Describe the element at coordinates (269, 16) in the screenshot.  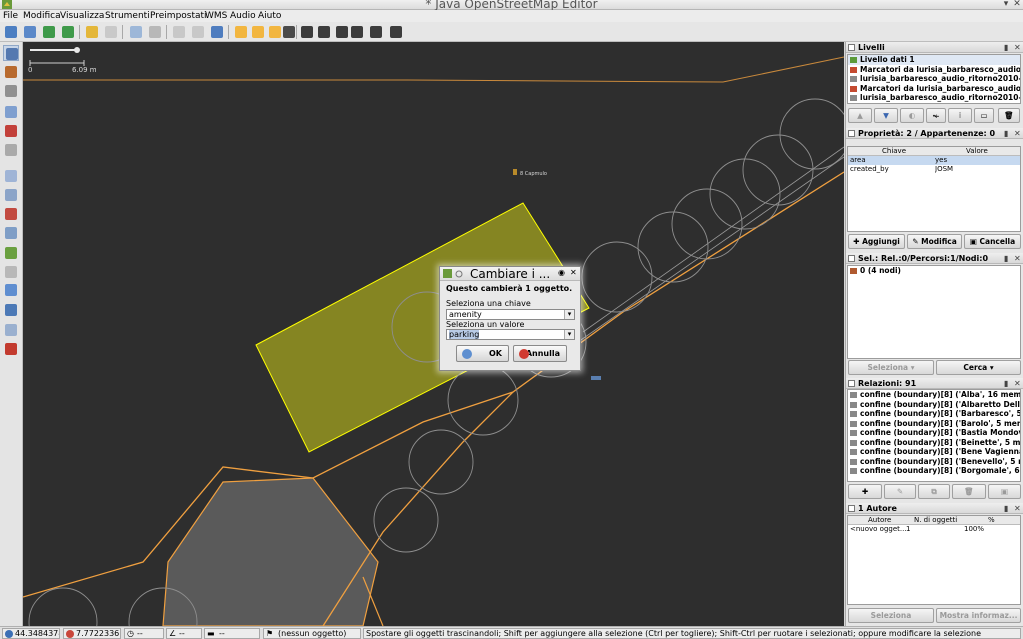
I see `menu-aiuto: Aiuto` at that location.